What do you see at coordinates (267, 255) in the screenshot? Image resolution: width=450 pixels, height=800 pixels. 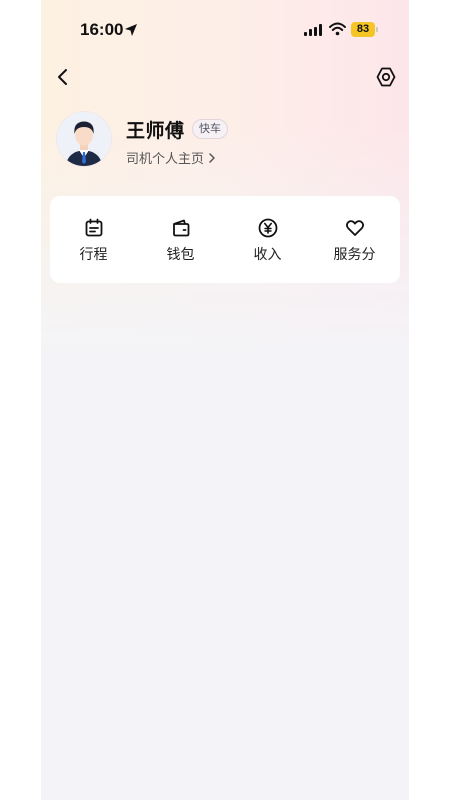 I see `menu-label-income: 收入` at bounding box center [267, 255].